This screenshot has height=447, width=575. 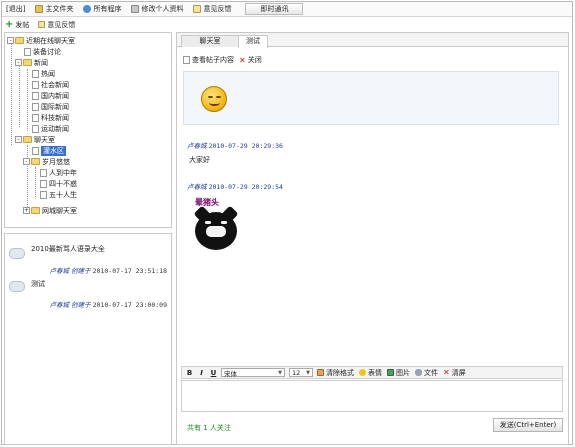 What do you see at coordinates (41, 62) in the screenshot?
I see `tree-label: 新闻` at bounding box center [41, 62].